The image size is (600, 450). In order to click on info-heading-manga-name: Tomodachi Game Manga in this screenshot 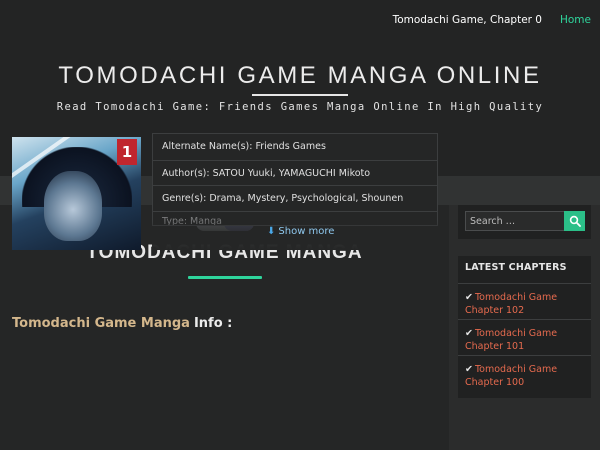, I will do `click(101, 323)`.